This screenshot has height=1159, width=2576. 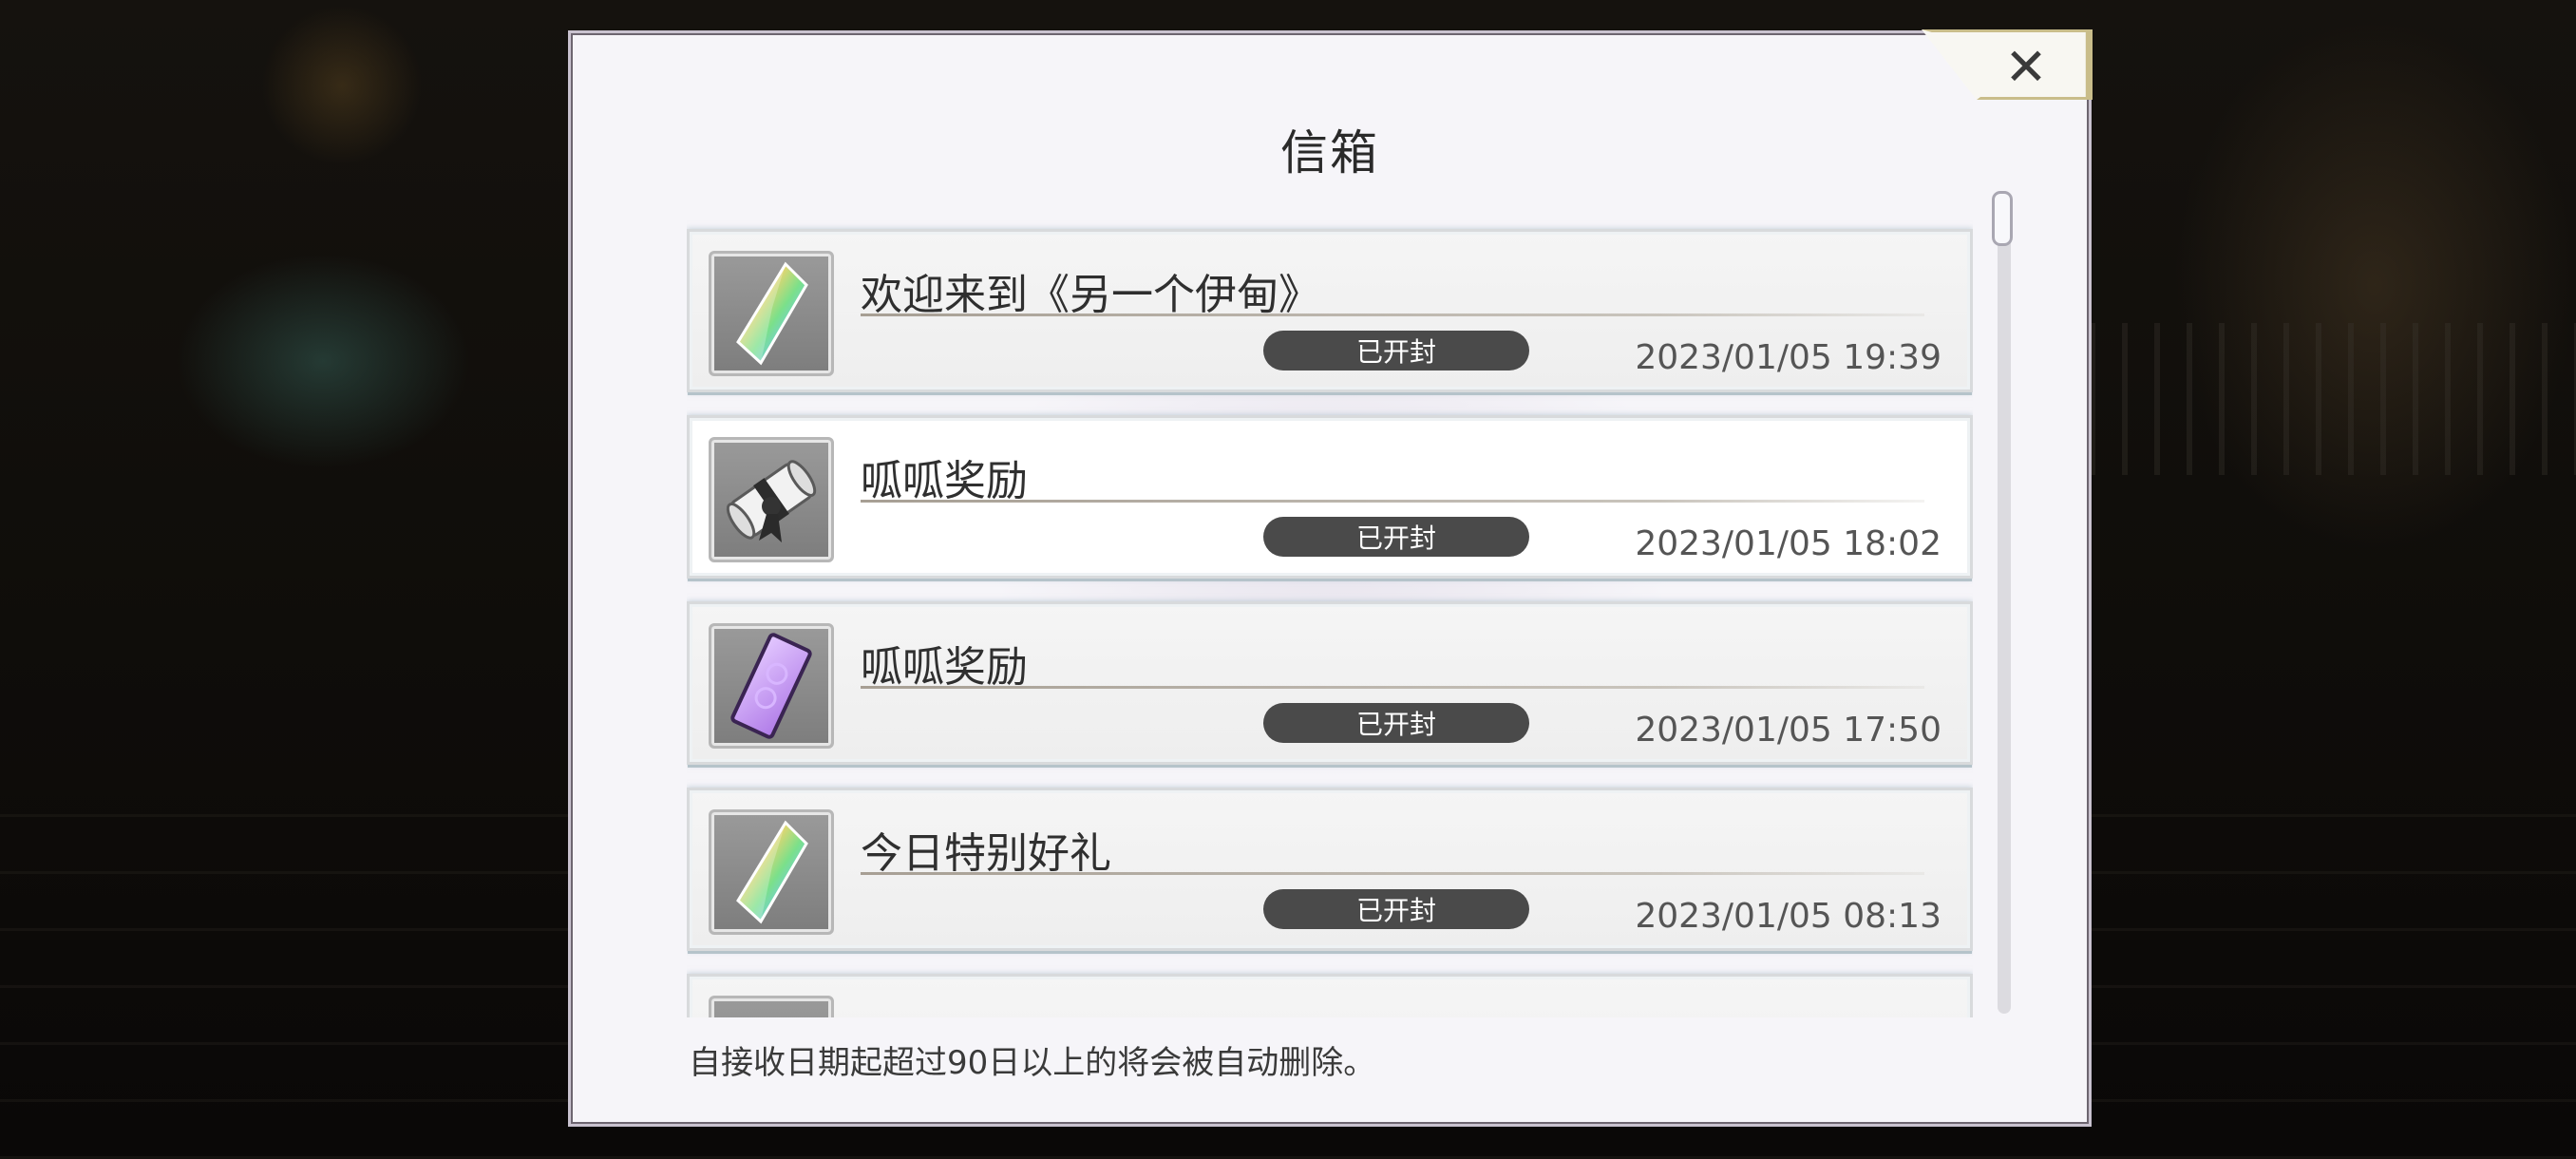 What do you see at coordinates (2333, 399) in the screenshot?
I see `background-fence` at bounding box center [2333, 399].